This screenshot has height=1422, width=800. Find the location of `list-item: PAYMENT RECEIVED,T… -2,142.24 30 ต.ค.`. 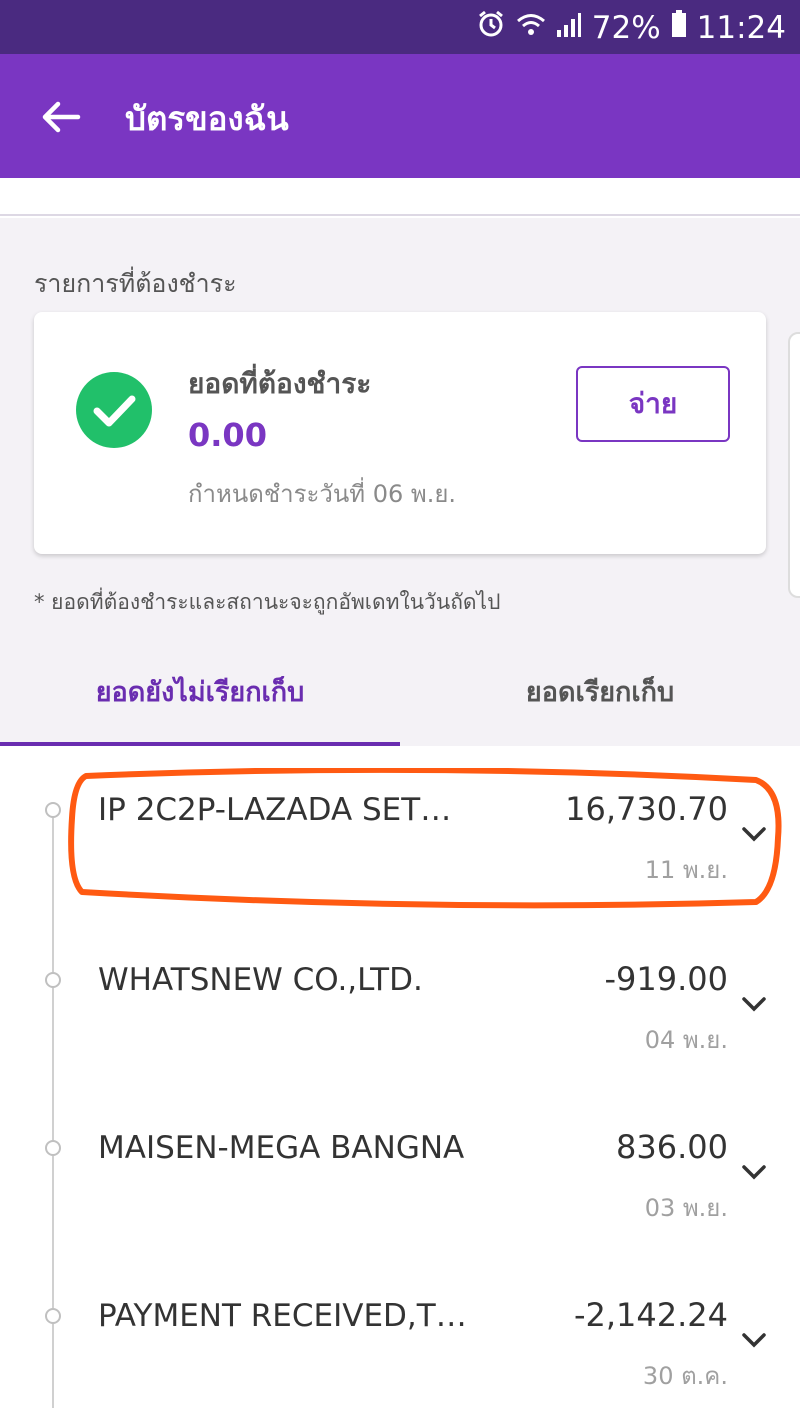

list-item: PAYMENT RECEIVED,T… -2,142.24 30 ต.ค. is located at coordinates (400, 1337).